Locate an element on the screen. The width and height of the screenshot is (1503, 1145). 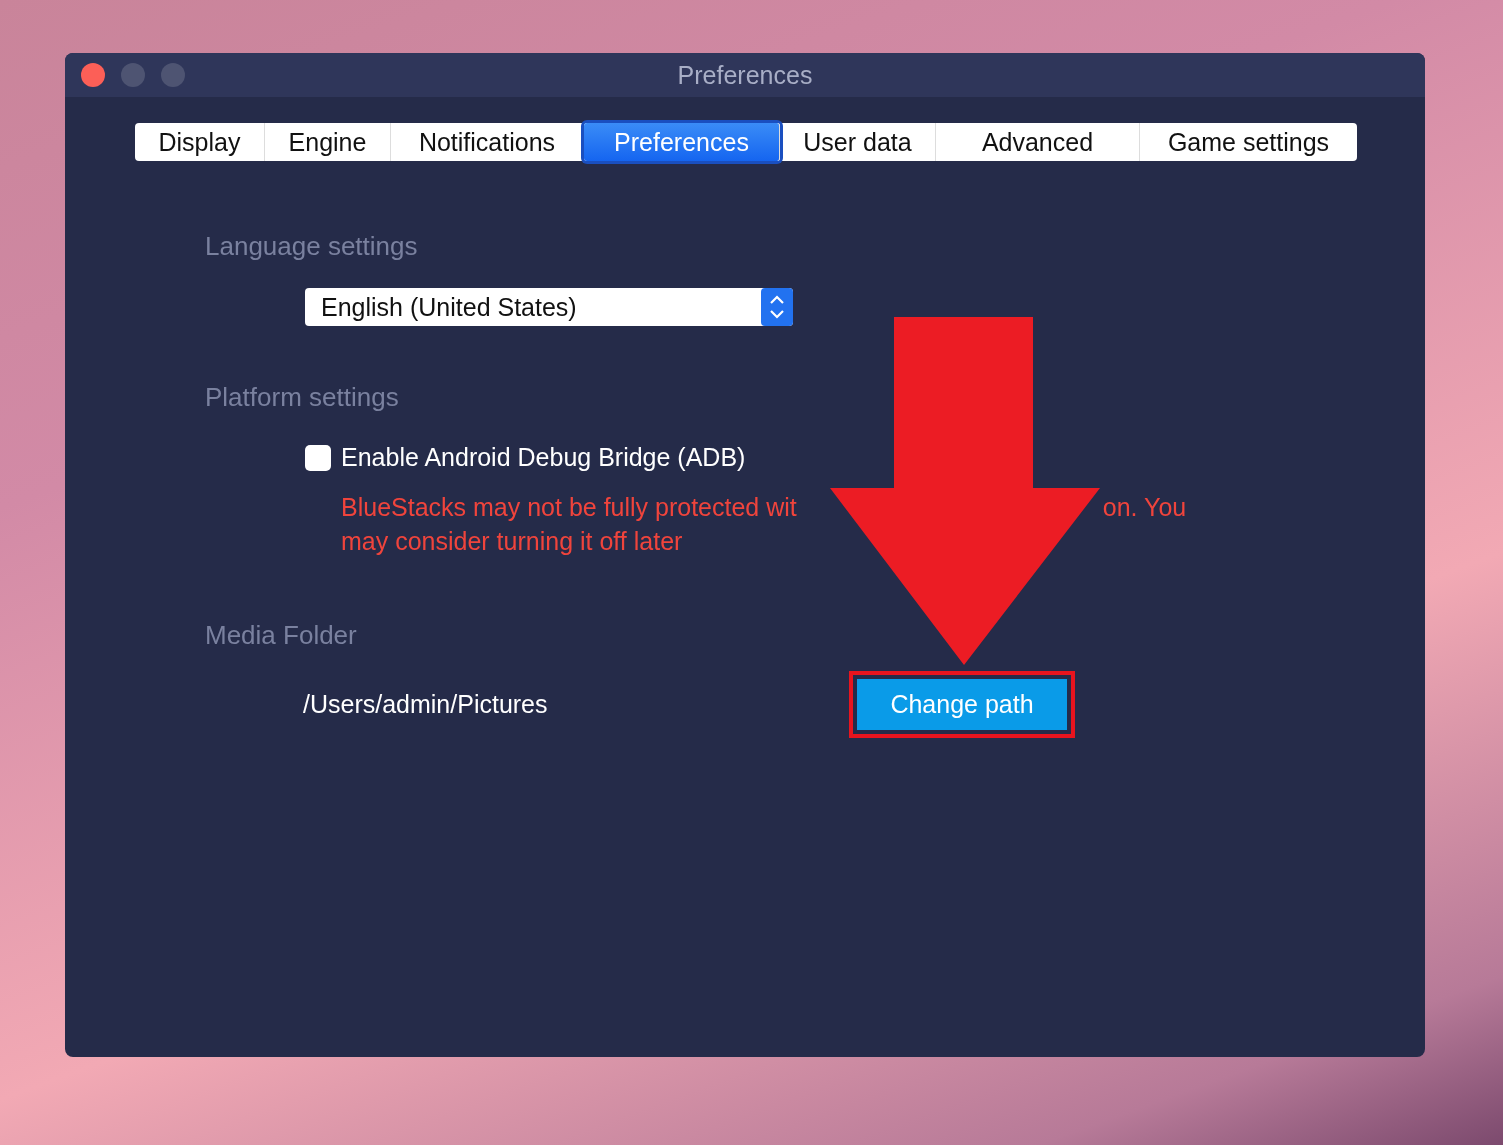
section-heading: Platform settings is located at coordinates (302, 397).